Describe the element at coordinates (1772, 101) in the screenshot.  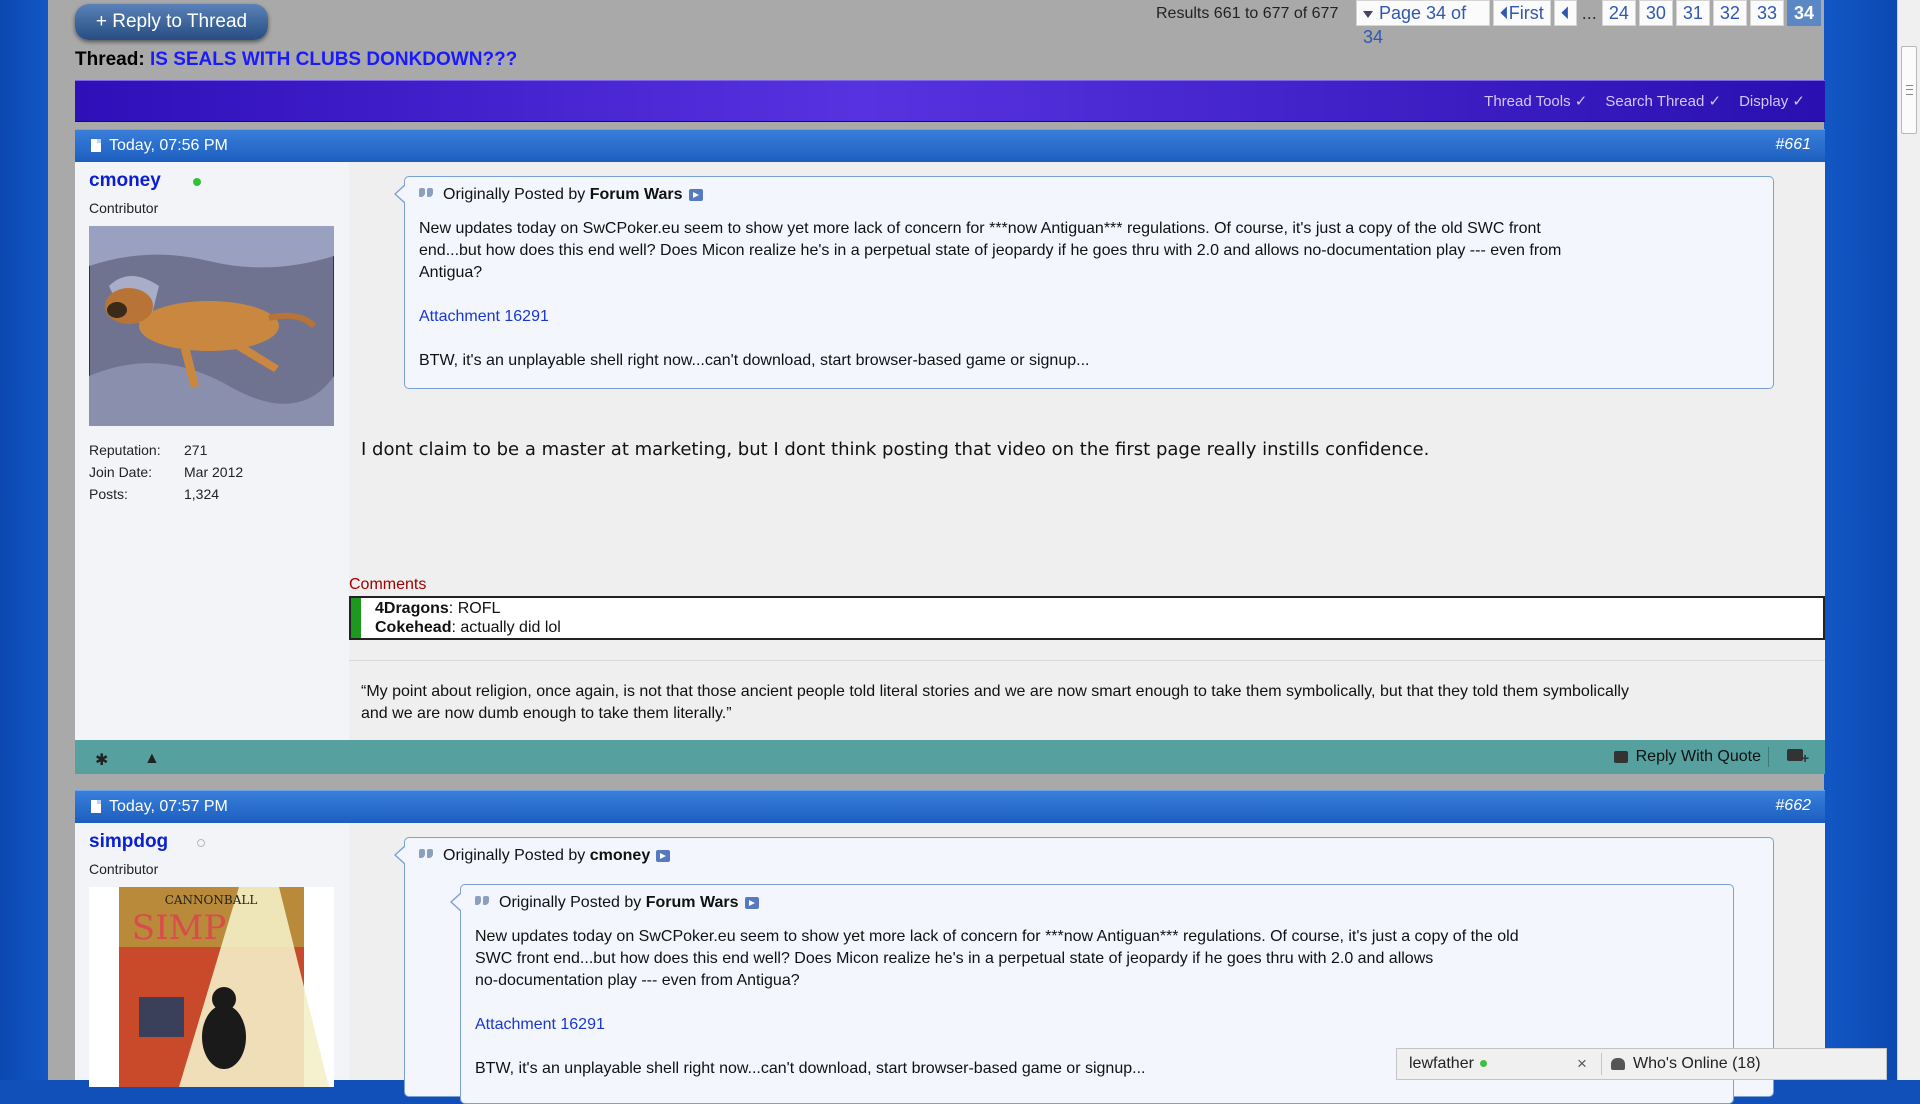
I see `display-menu: Display ✓` at that location.